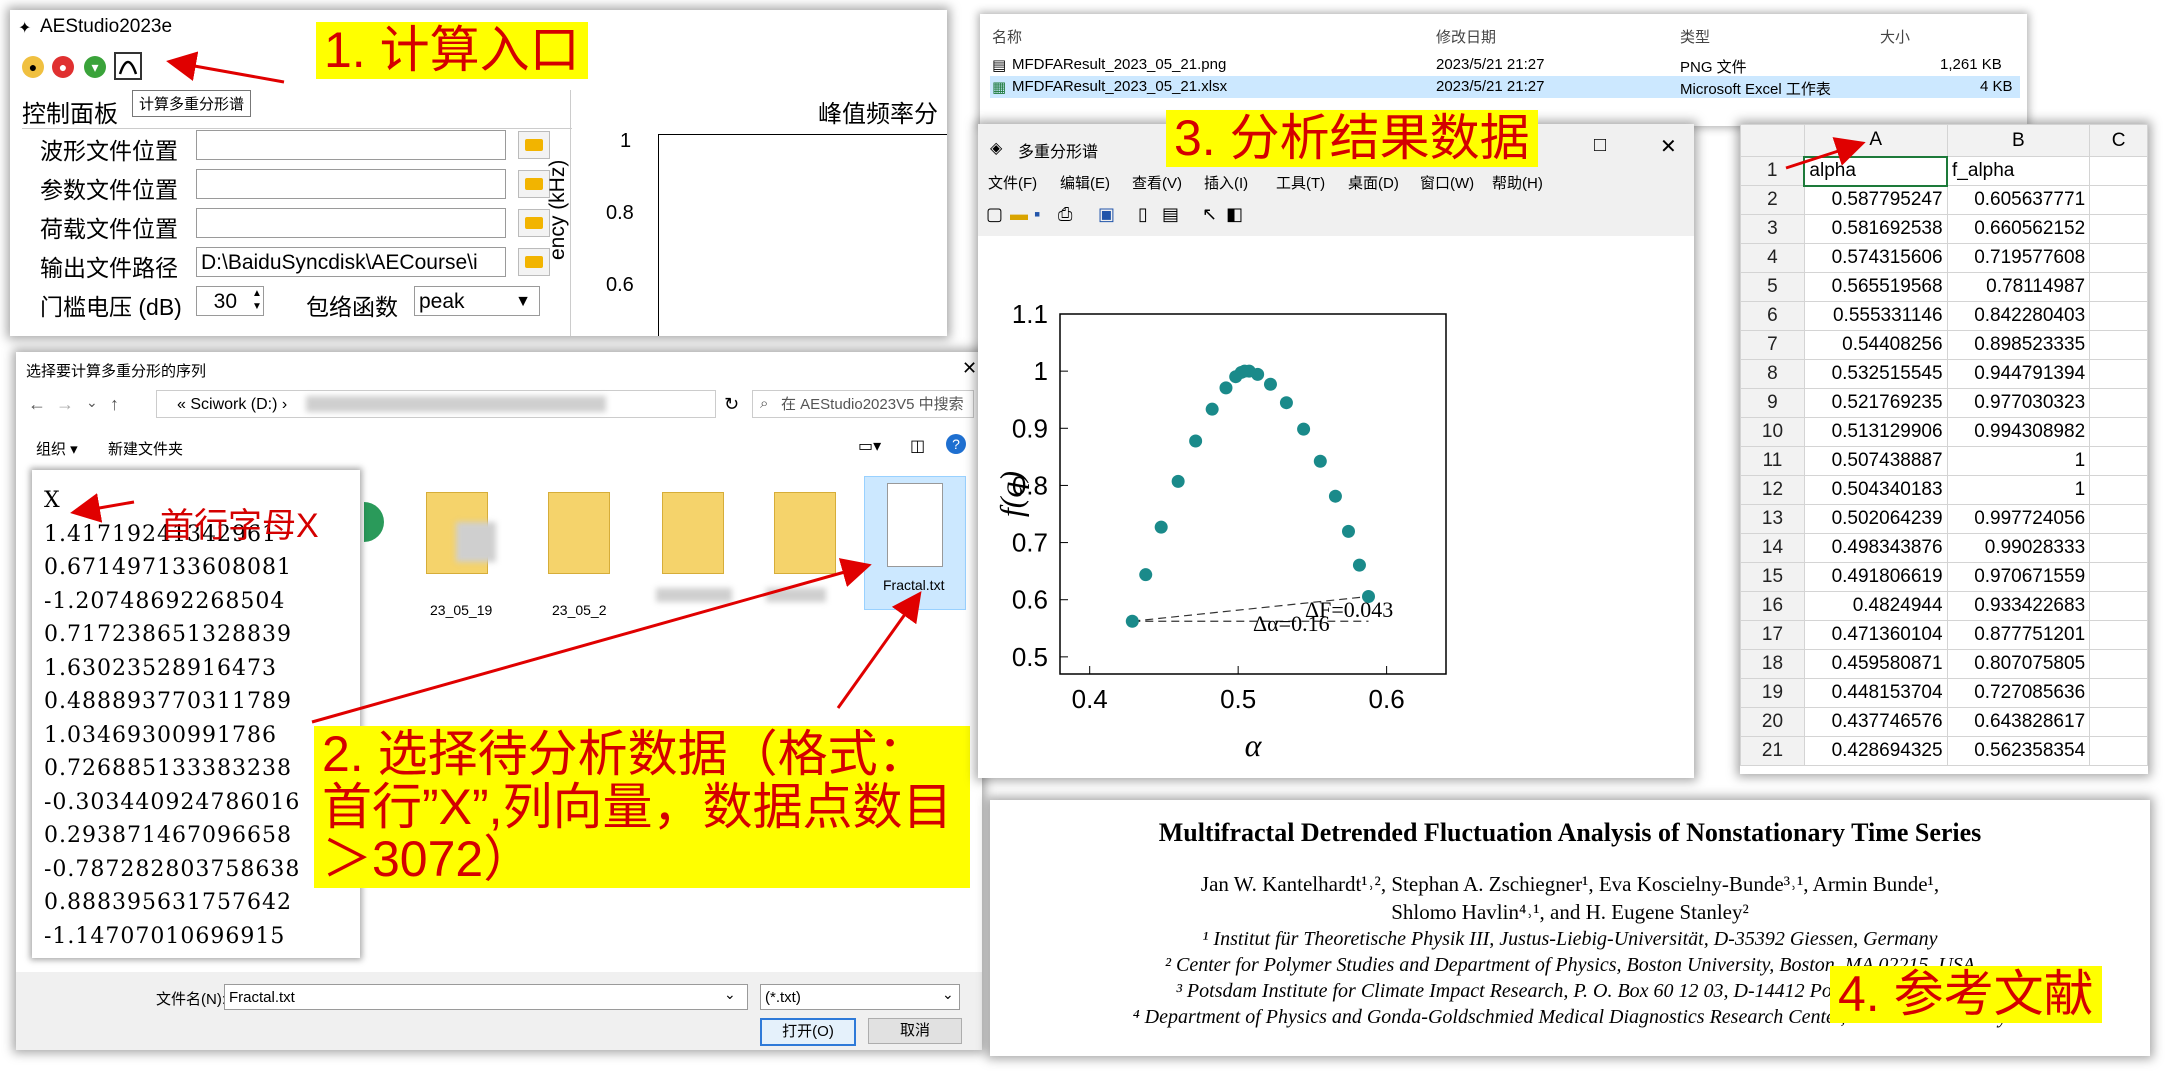  I want to click on multifractal-spectrum-button, so click(128, 66).